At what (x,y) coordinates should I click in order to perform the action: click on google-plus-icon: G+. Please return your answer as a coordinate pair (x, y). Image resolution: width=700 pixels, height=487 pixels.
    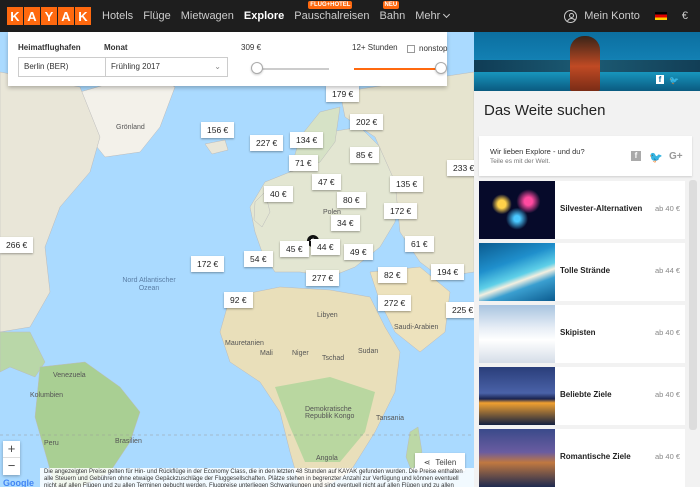
    Looking at the image, I should click on (676, 156).